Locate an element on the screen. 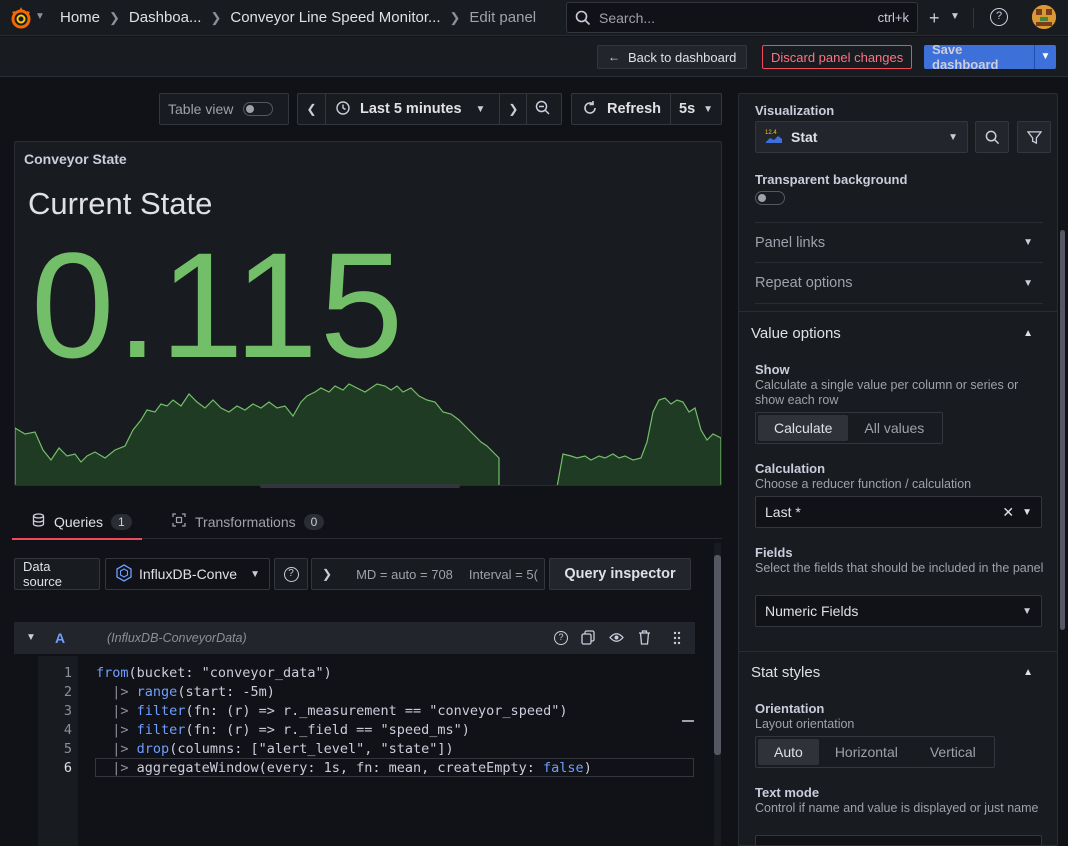  orientation-option-auto: Auto is located at coordinates (788, 752).